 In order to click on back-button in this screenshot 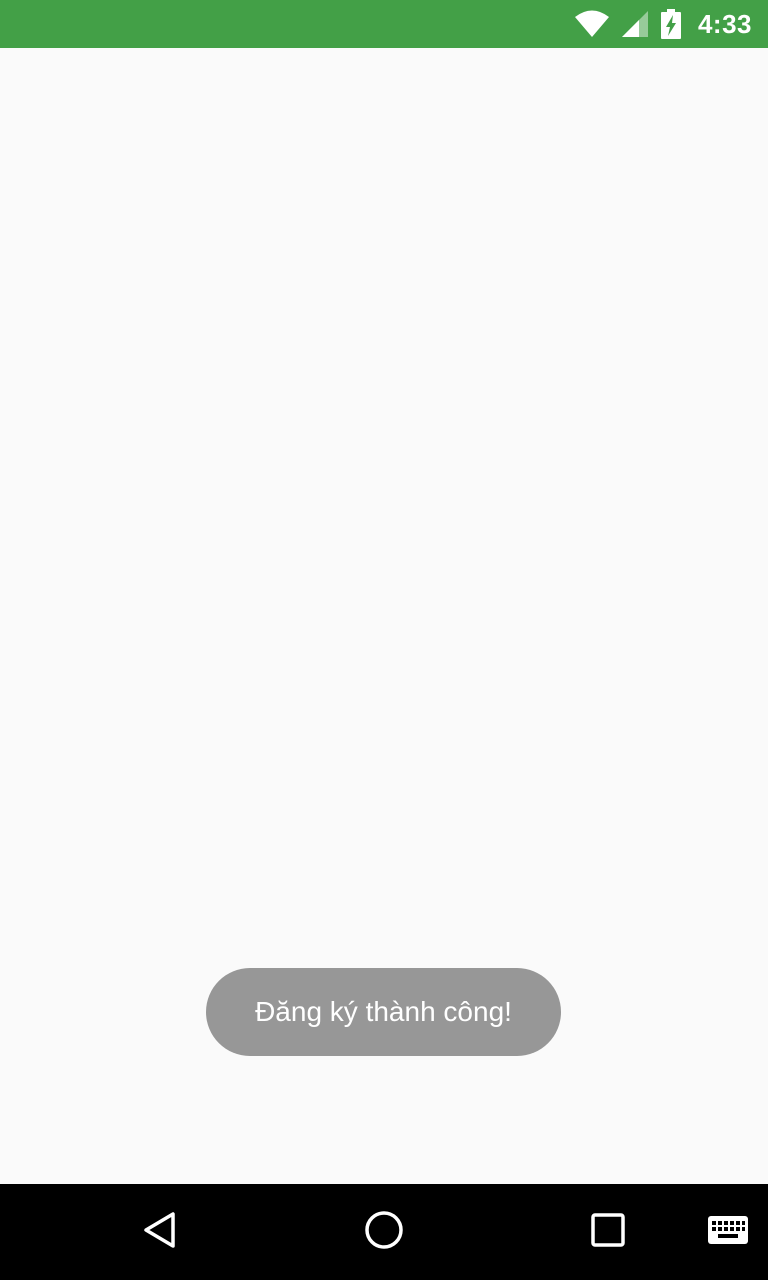, I will do `click(160, 1232)`.